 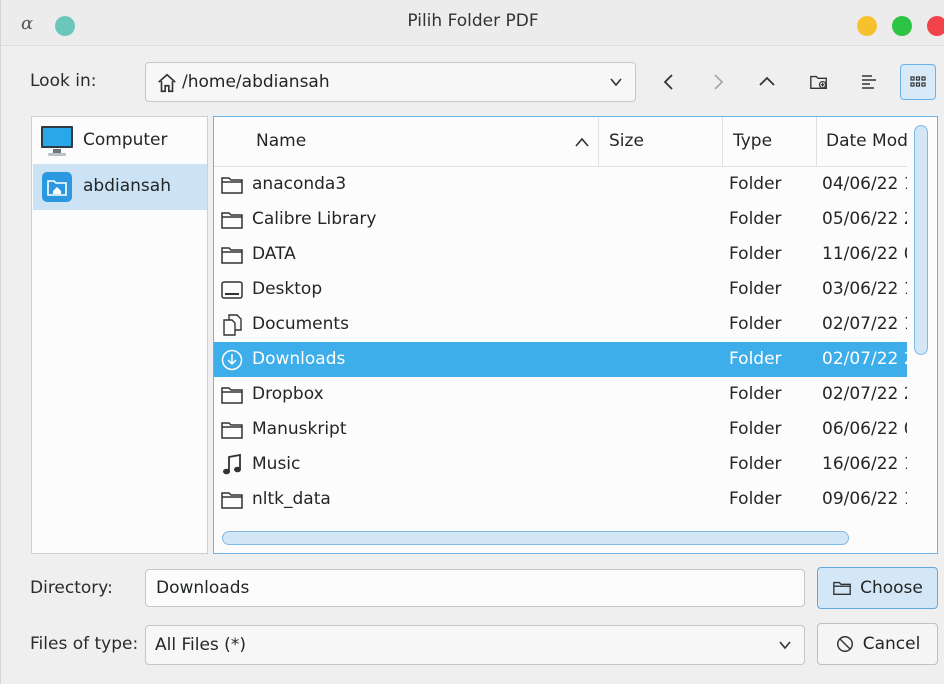 I want to click on choose-button-label: Choose, so click(x=891, y=588).